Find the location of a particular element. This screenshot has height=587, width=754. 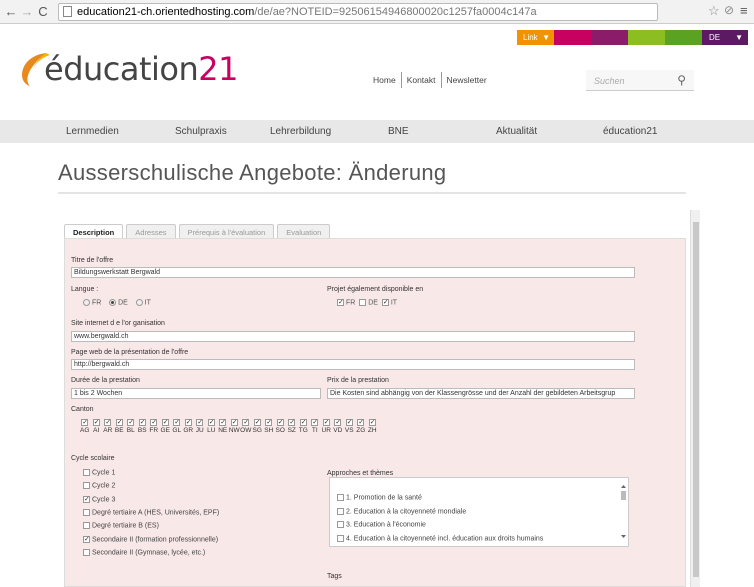

canton-item: ✓ GL is located at coordinates (177, 426).